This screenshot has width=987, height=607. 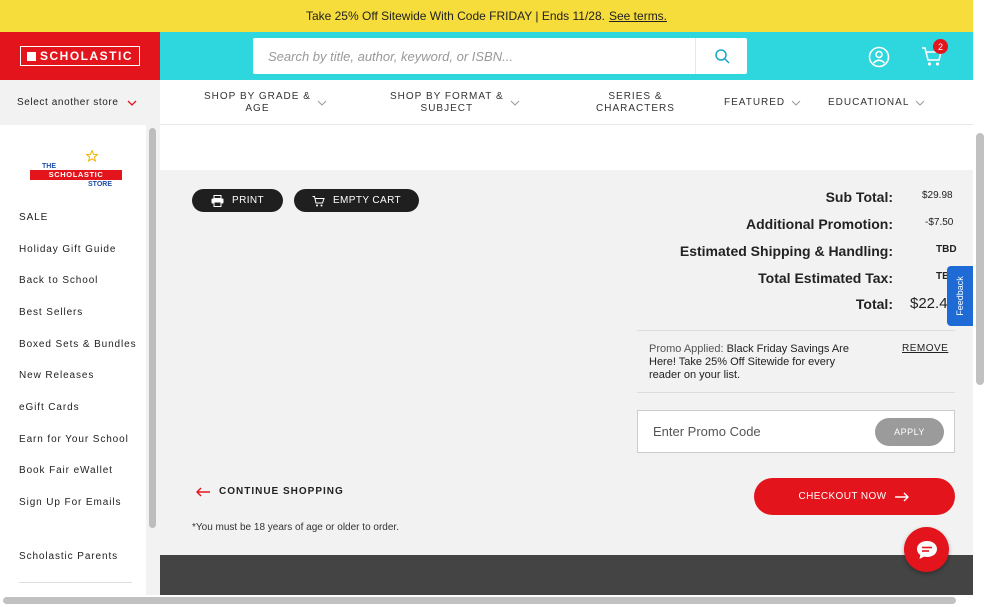 What do you see at coordinates (786, 251) in the screenshot?
I see `shipping-label: Estimated Shipping & Handling:` at bounding box center [786, 251].